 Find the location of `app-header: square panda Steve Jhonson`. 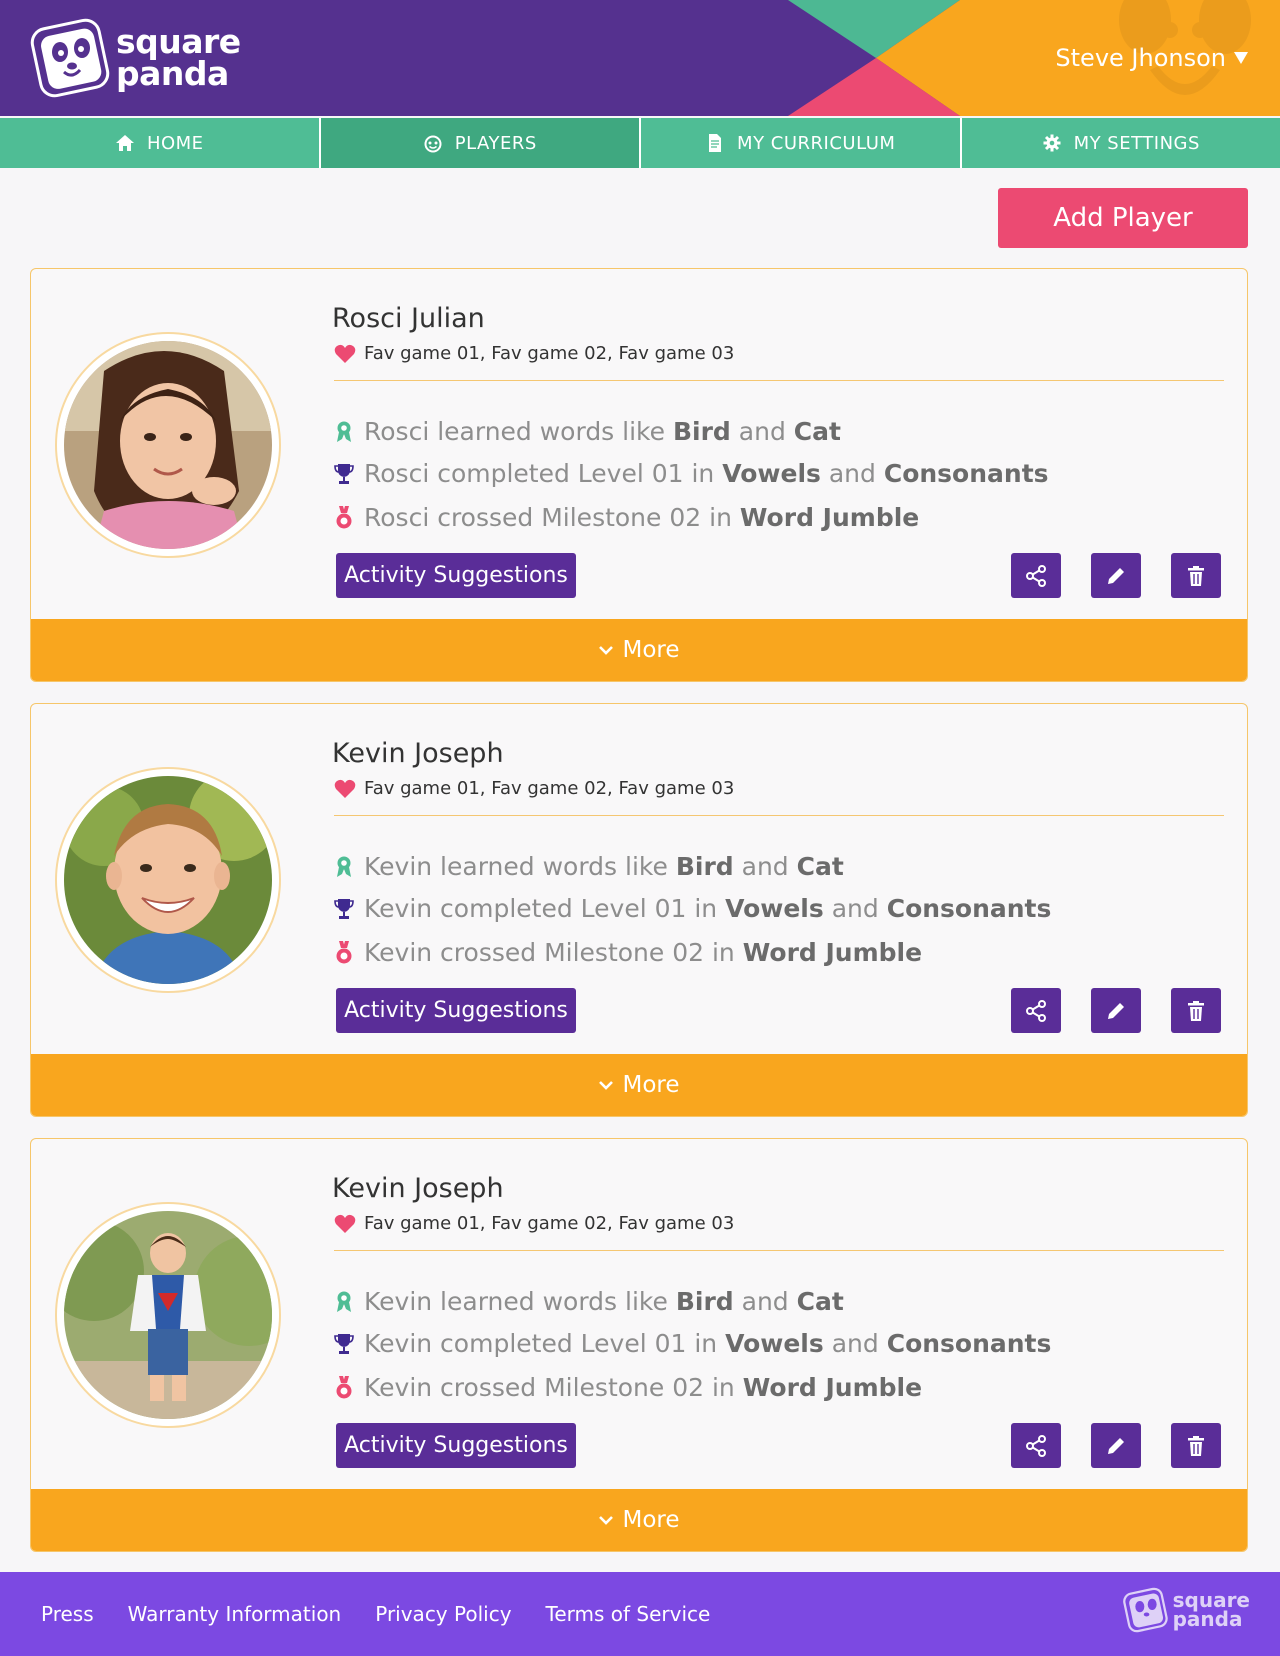

app-header: square panda Steve Jhonson is located at coordinates (640, 58).